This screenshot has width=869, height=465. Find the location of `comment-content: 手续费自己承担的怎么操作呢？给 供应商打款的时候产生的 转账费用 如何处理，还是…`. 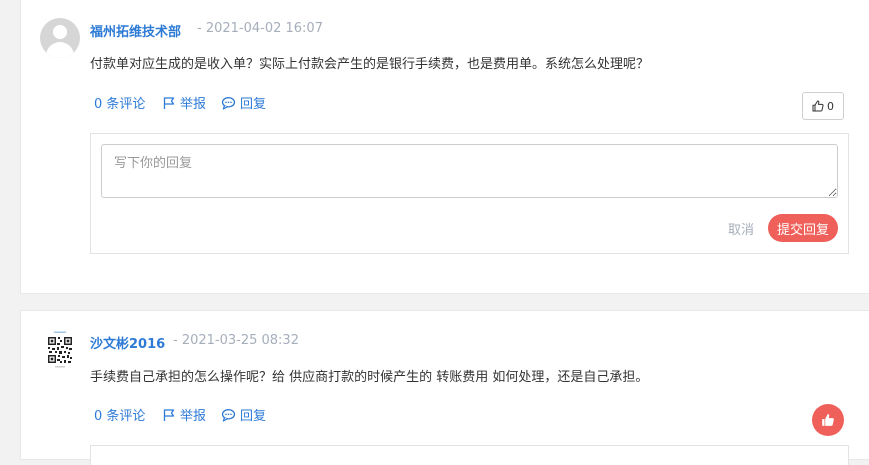

comment-content: 手续费自己承担的怎么操作呢？给 供应商打款的时候产生的 转账费用 如何处理，还是… is located at coordinates (369, 377).